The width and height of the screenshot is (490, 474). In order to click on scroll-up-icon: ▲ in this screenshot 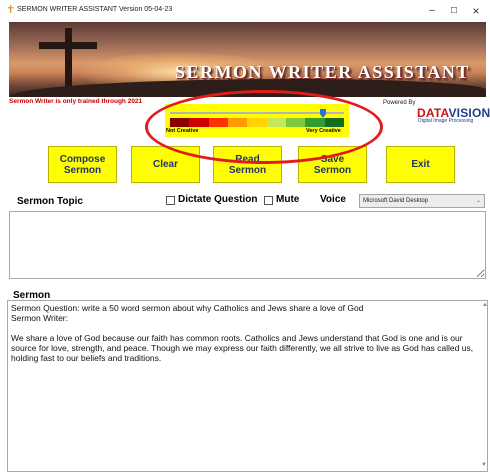, I will do `click(485, 305)`.